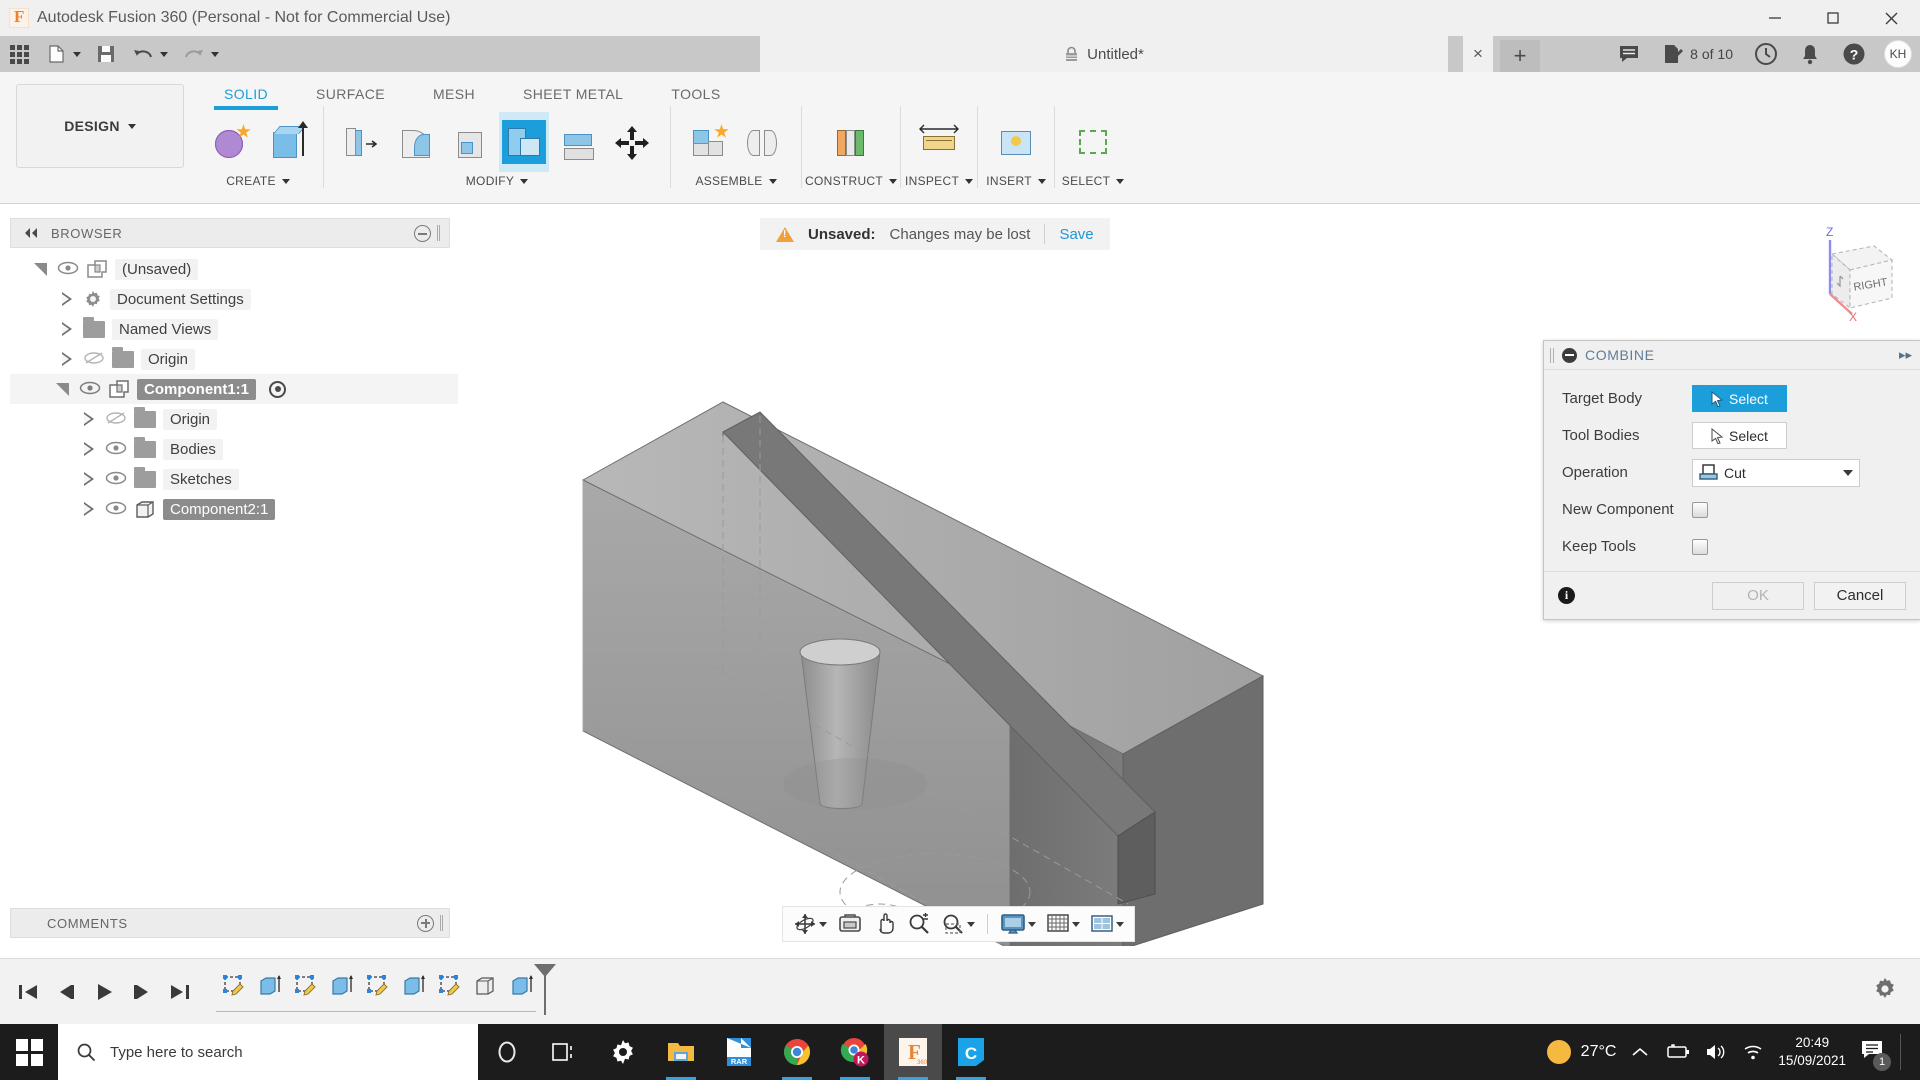 The image size is (1920, 1080). Describe the element at coordinates (234, 449) in the screenshot. I see `tree-row-bodies: Bodies` at that location.